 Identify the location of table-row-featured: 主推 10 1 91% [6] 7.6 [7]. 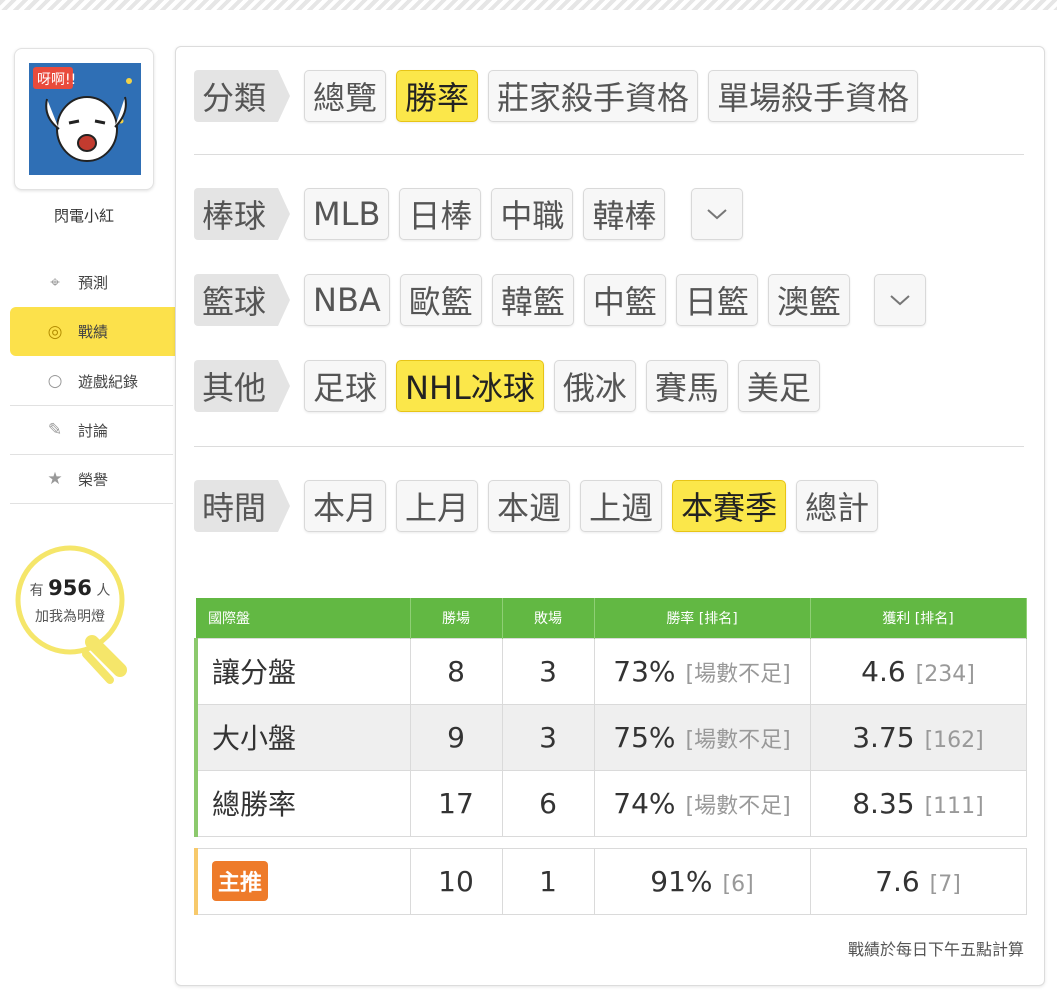
(610, 881).